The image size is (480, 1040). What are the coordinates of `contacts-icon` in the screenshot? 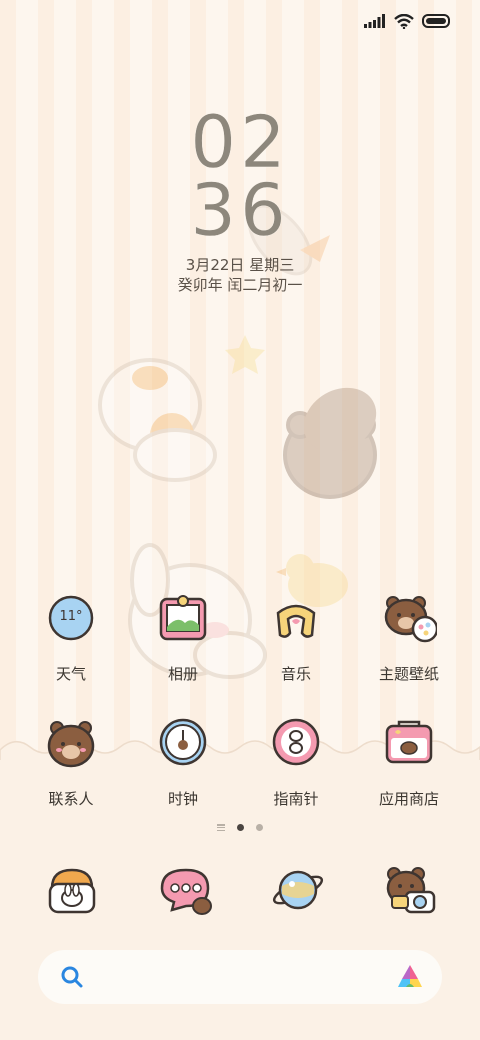 It's located at (71, 746).